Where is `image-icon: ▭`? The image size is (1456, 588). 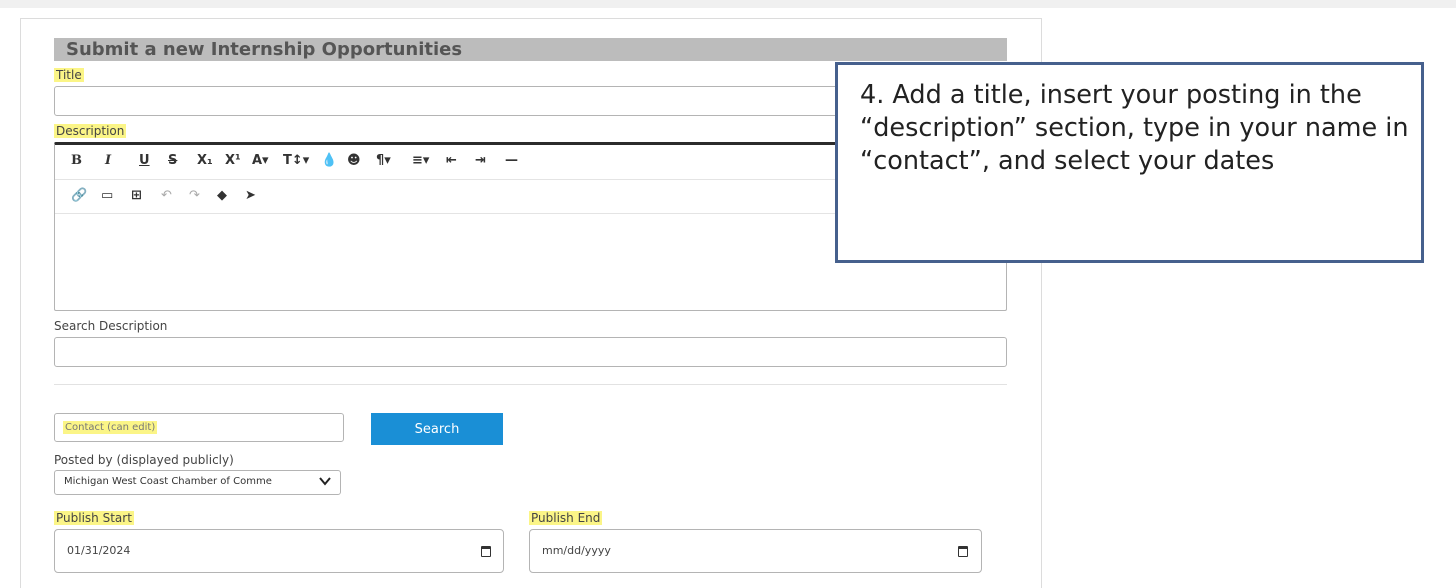
image-icon: ▭ is located at coordinates (107, 196).